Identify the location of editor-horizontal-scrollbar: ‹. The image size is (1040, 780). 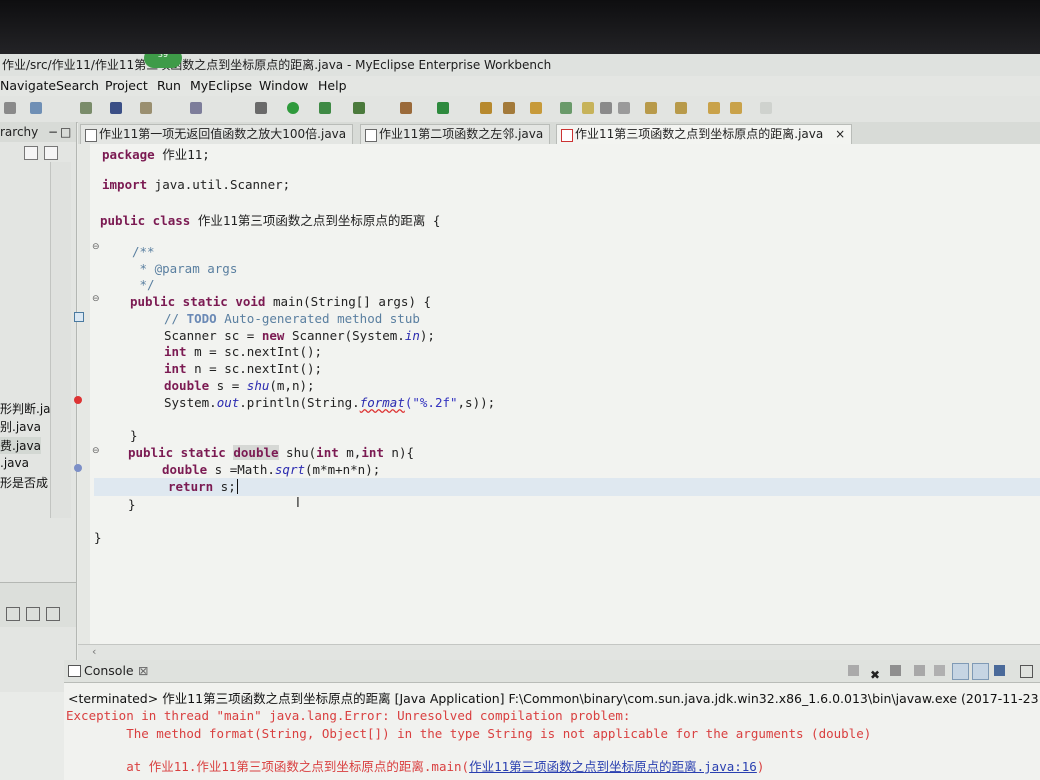
(559, 652).